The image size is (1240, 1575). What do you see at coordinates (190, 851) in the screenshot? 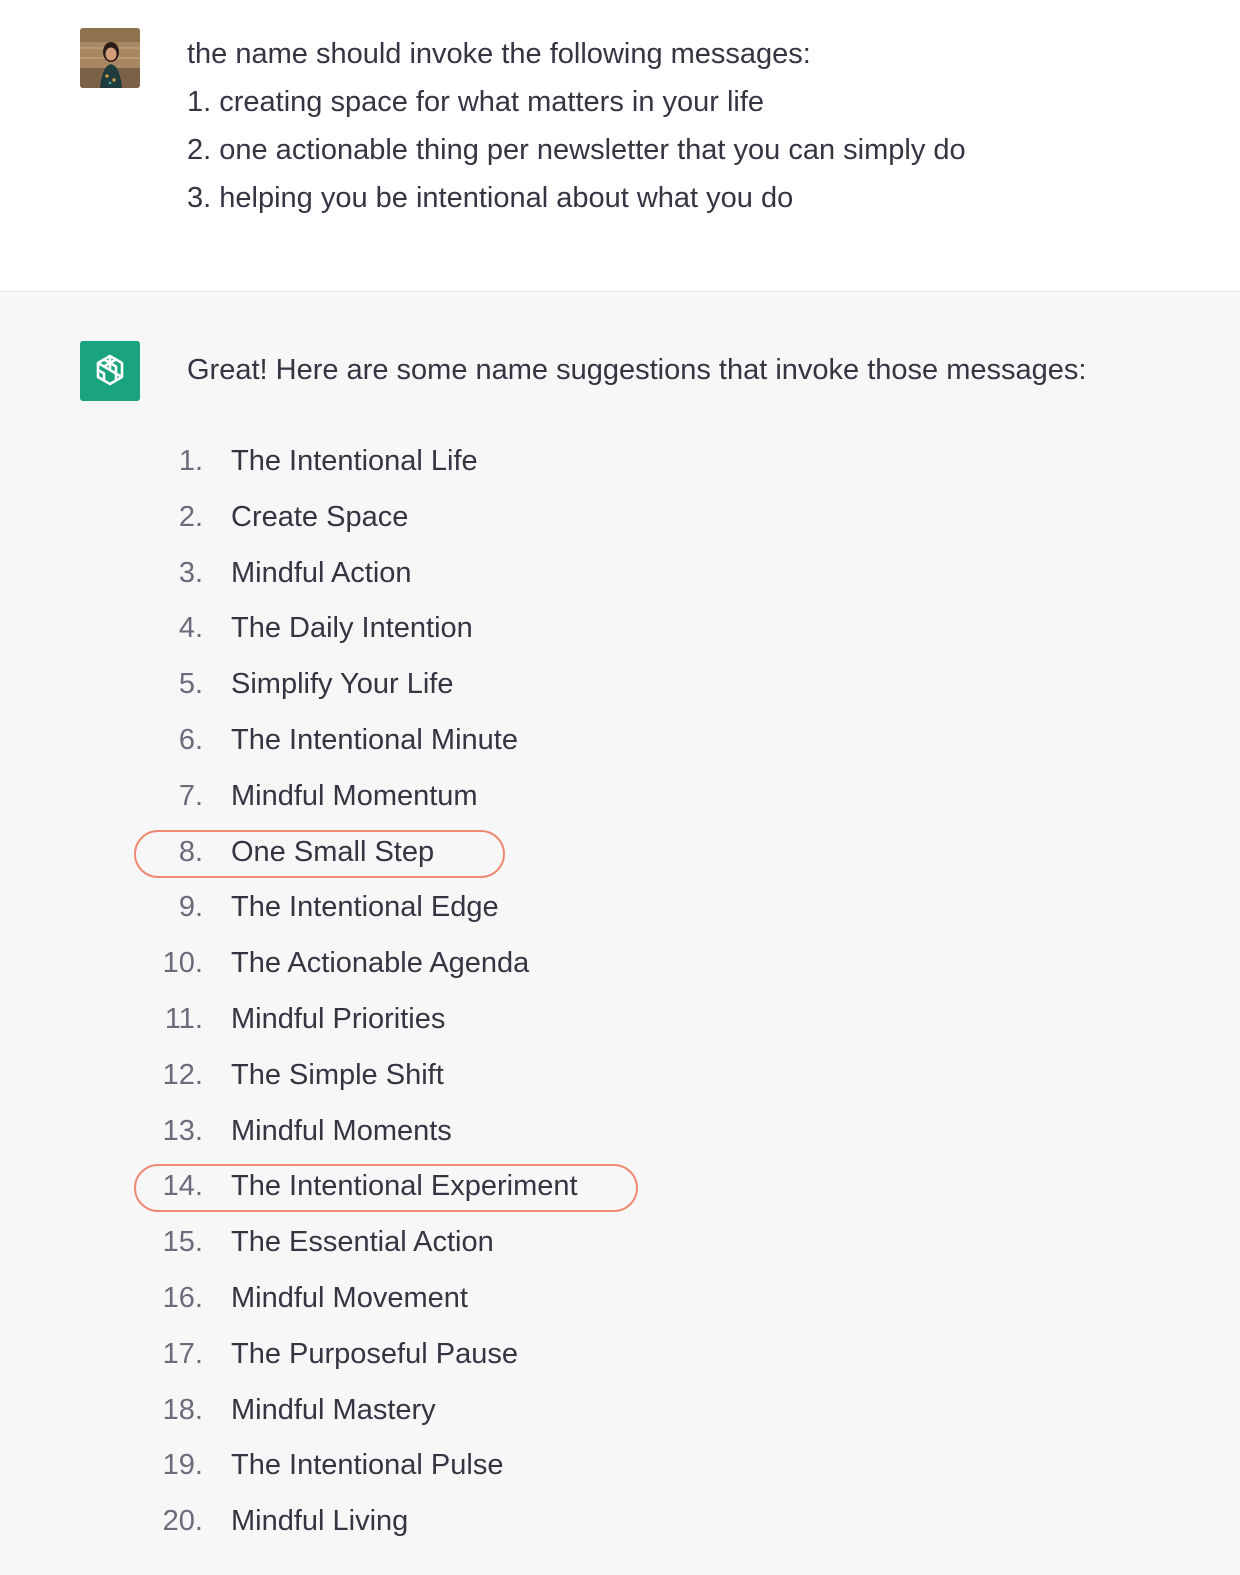
I see `list-item-number: 8.` at bounding box center [190, 851].